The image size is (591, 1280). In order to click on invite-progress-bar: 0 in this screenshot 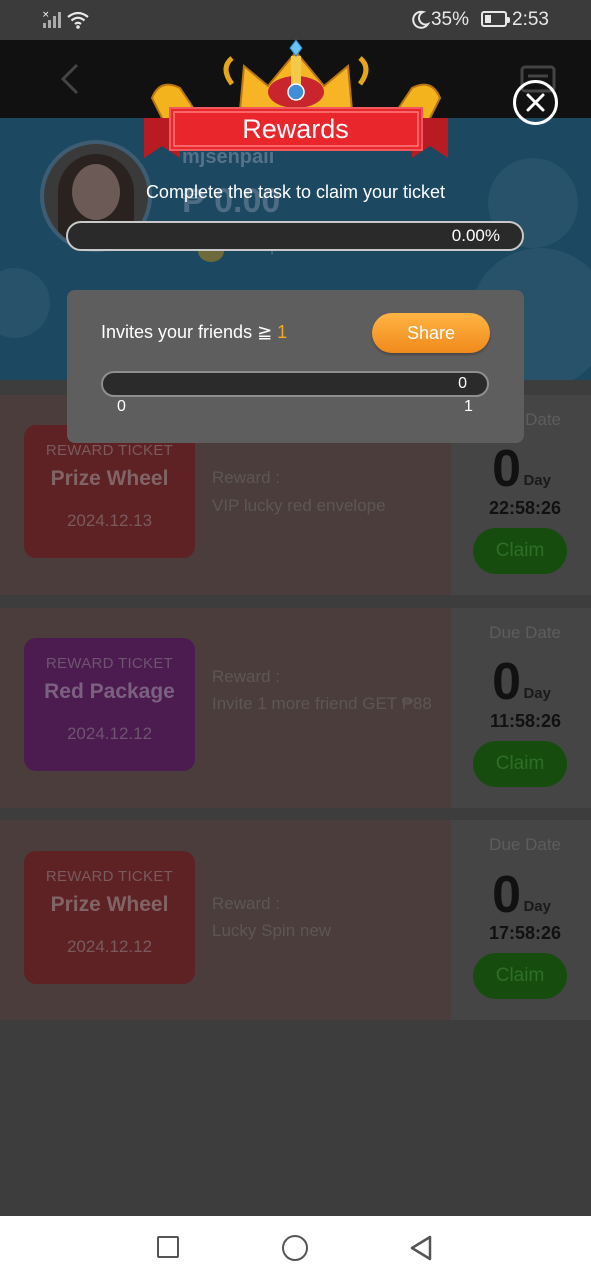, I will do `click(295, 384)`.